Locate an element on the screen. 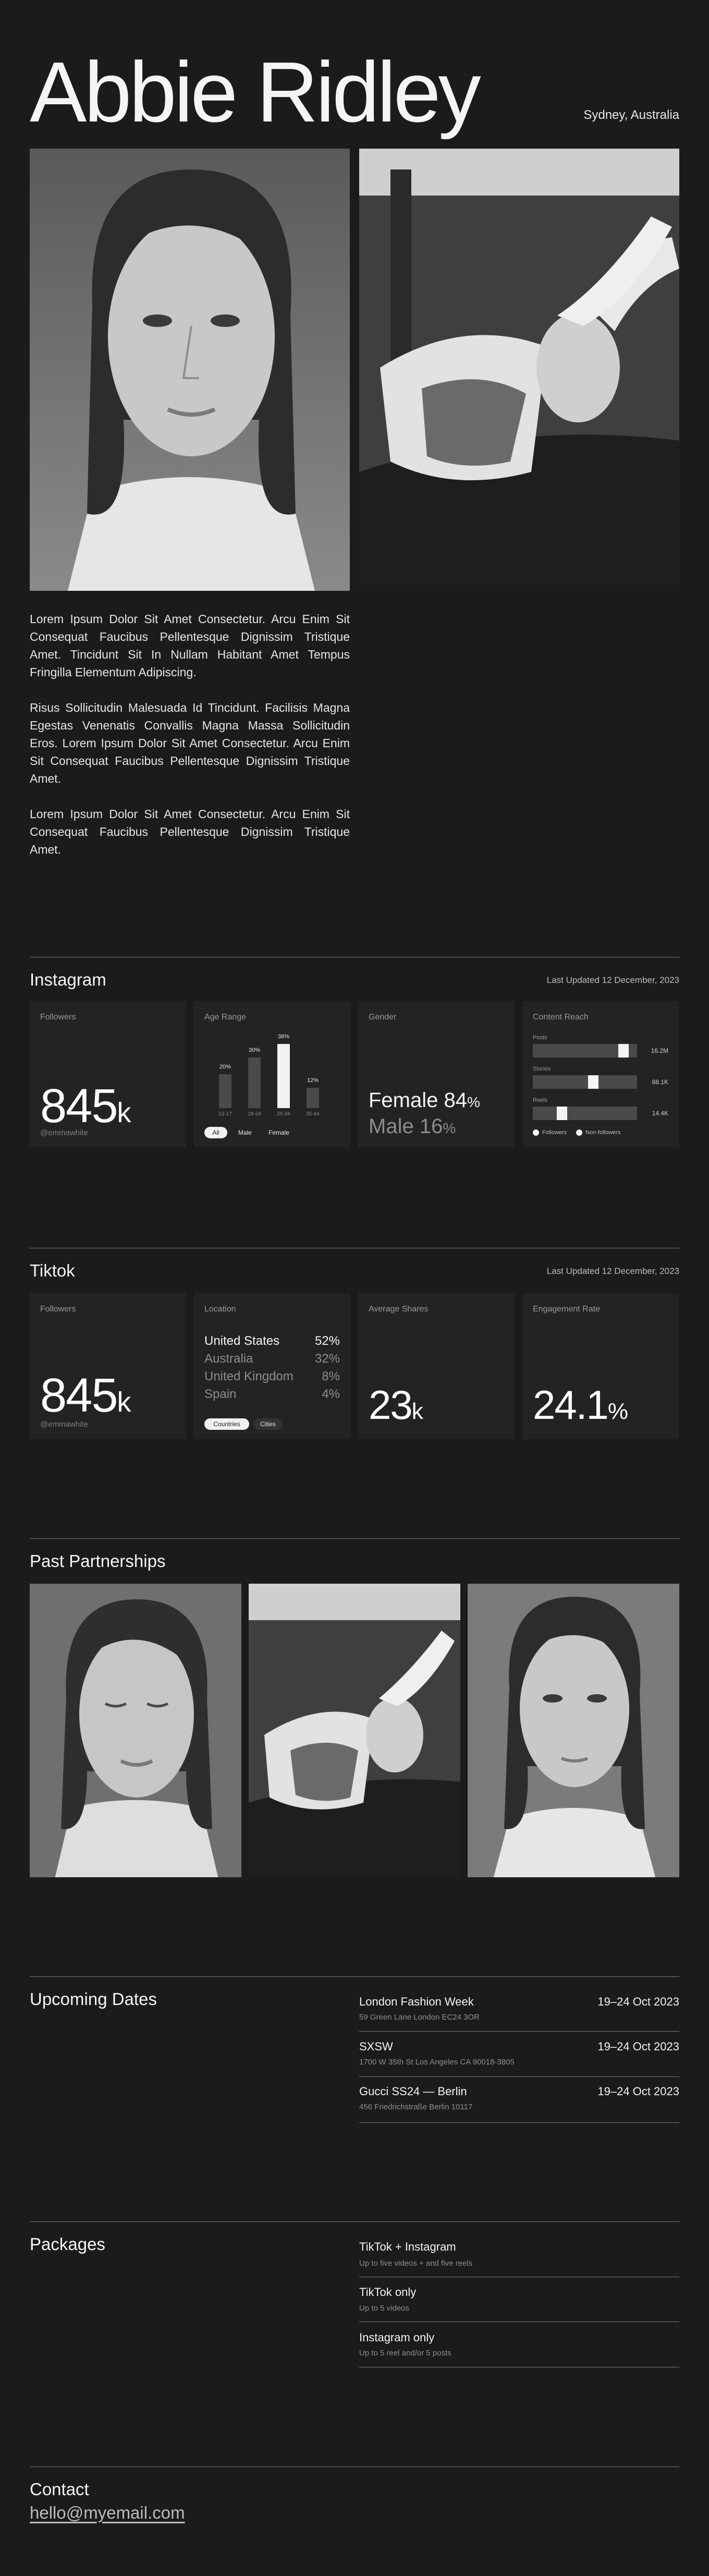 The height and width of the screenshot is (2576, 709). filter-cities-button: Cities is located at coordinates (268, 1424).